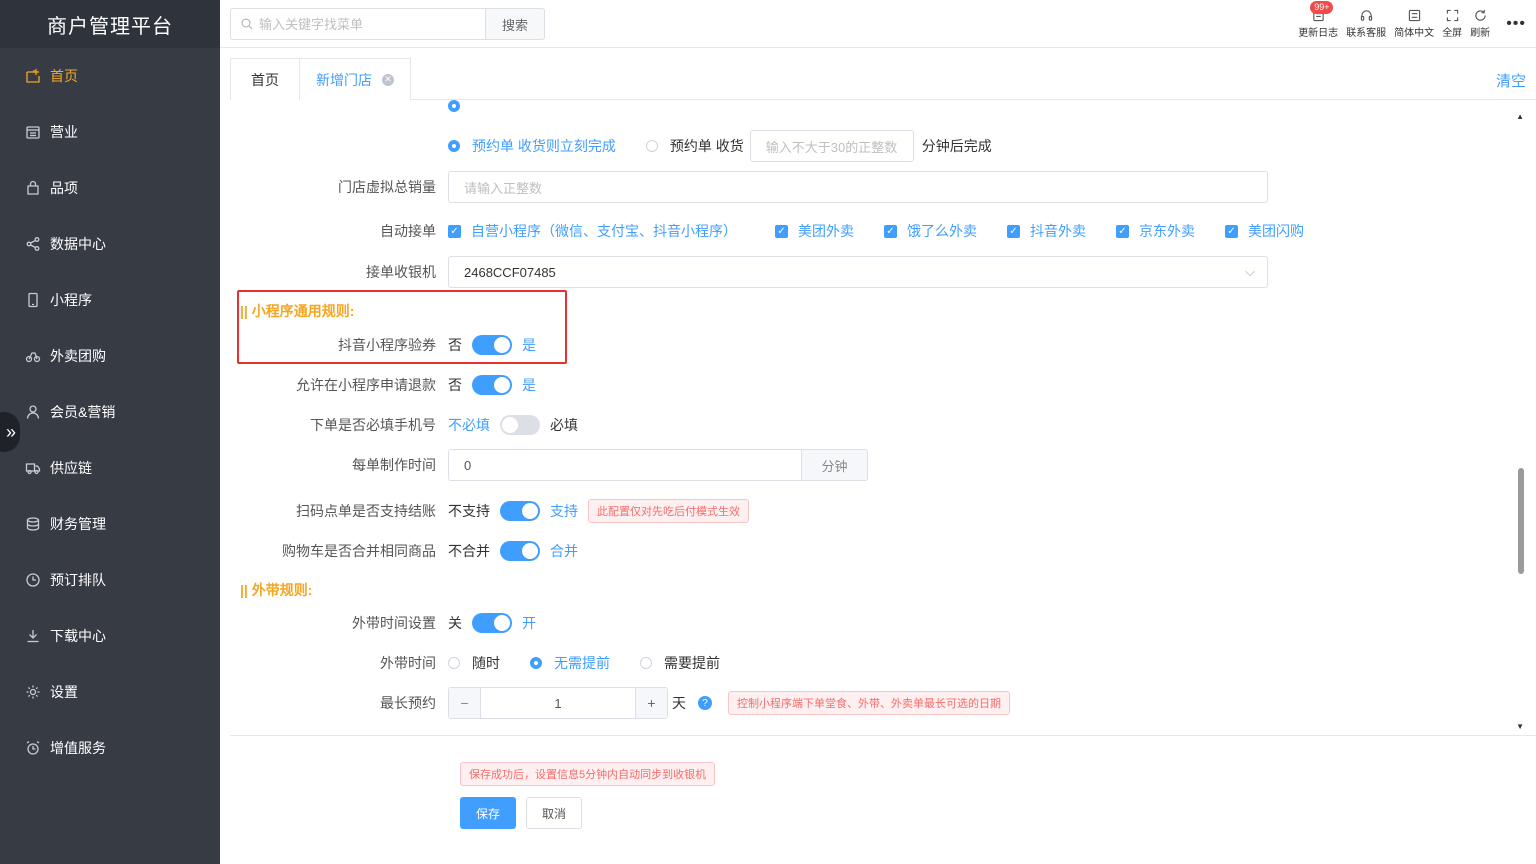  Describe the element at coordinates (1520, 116) in the screenshot. I see `scroll-up-arrow: ▲` at that location.